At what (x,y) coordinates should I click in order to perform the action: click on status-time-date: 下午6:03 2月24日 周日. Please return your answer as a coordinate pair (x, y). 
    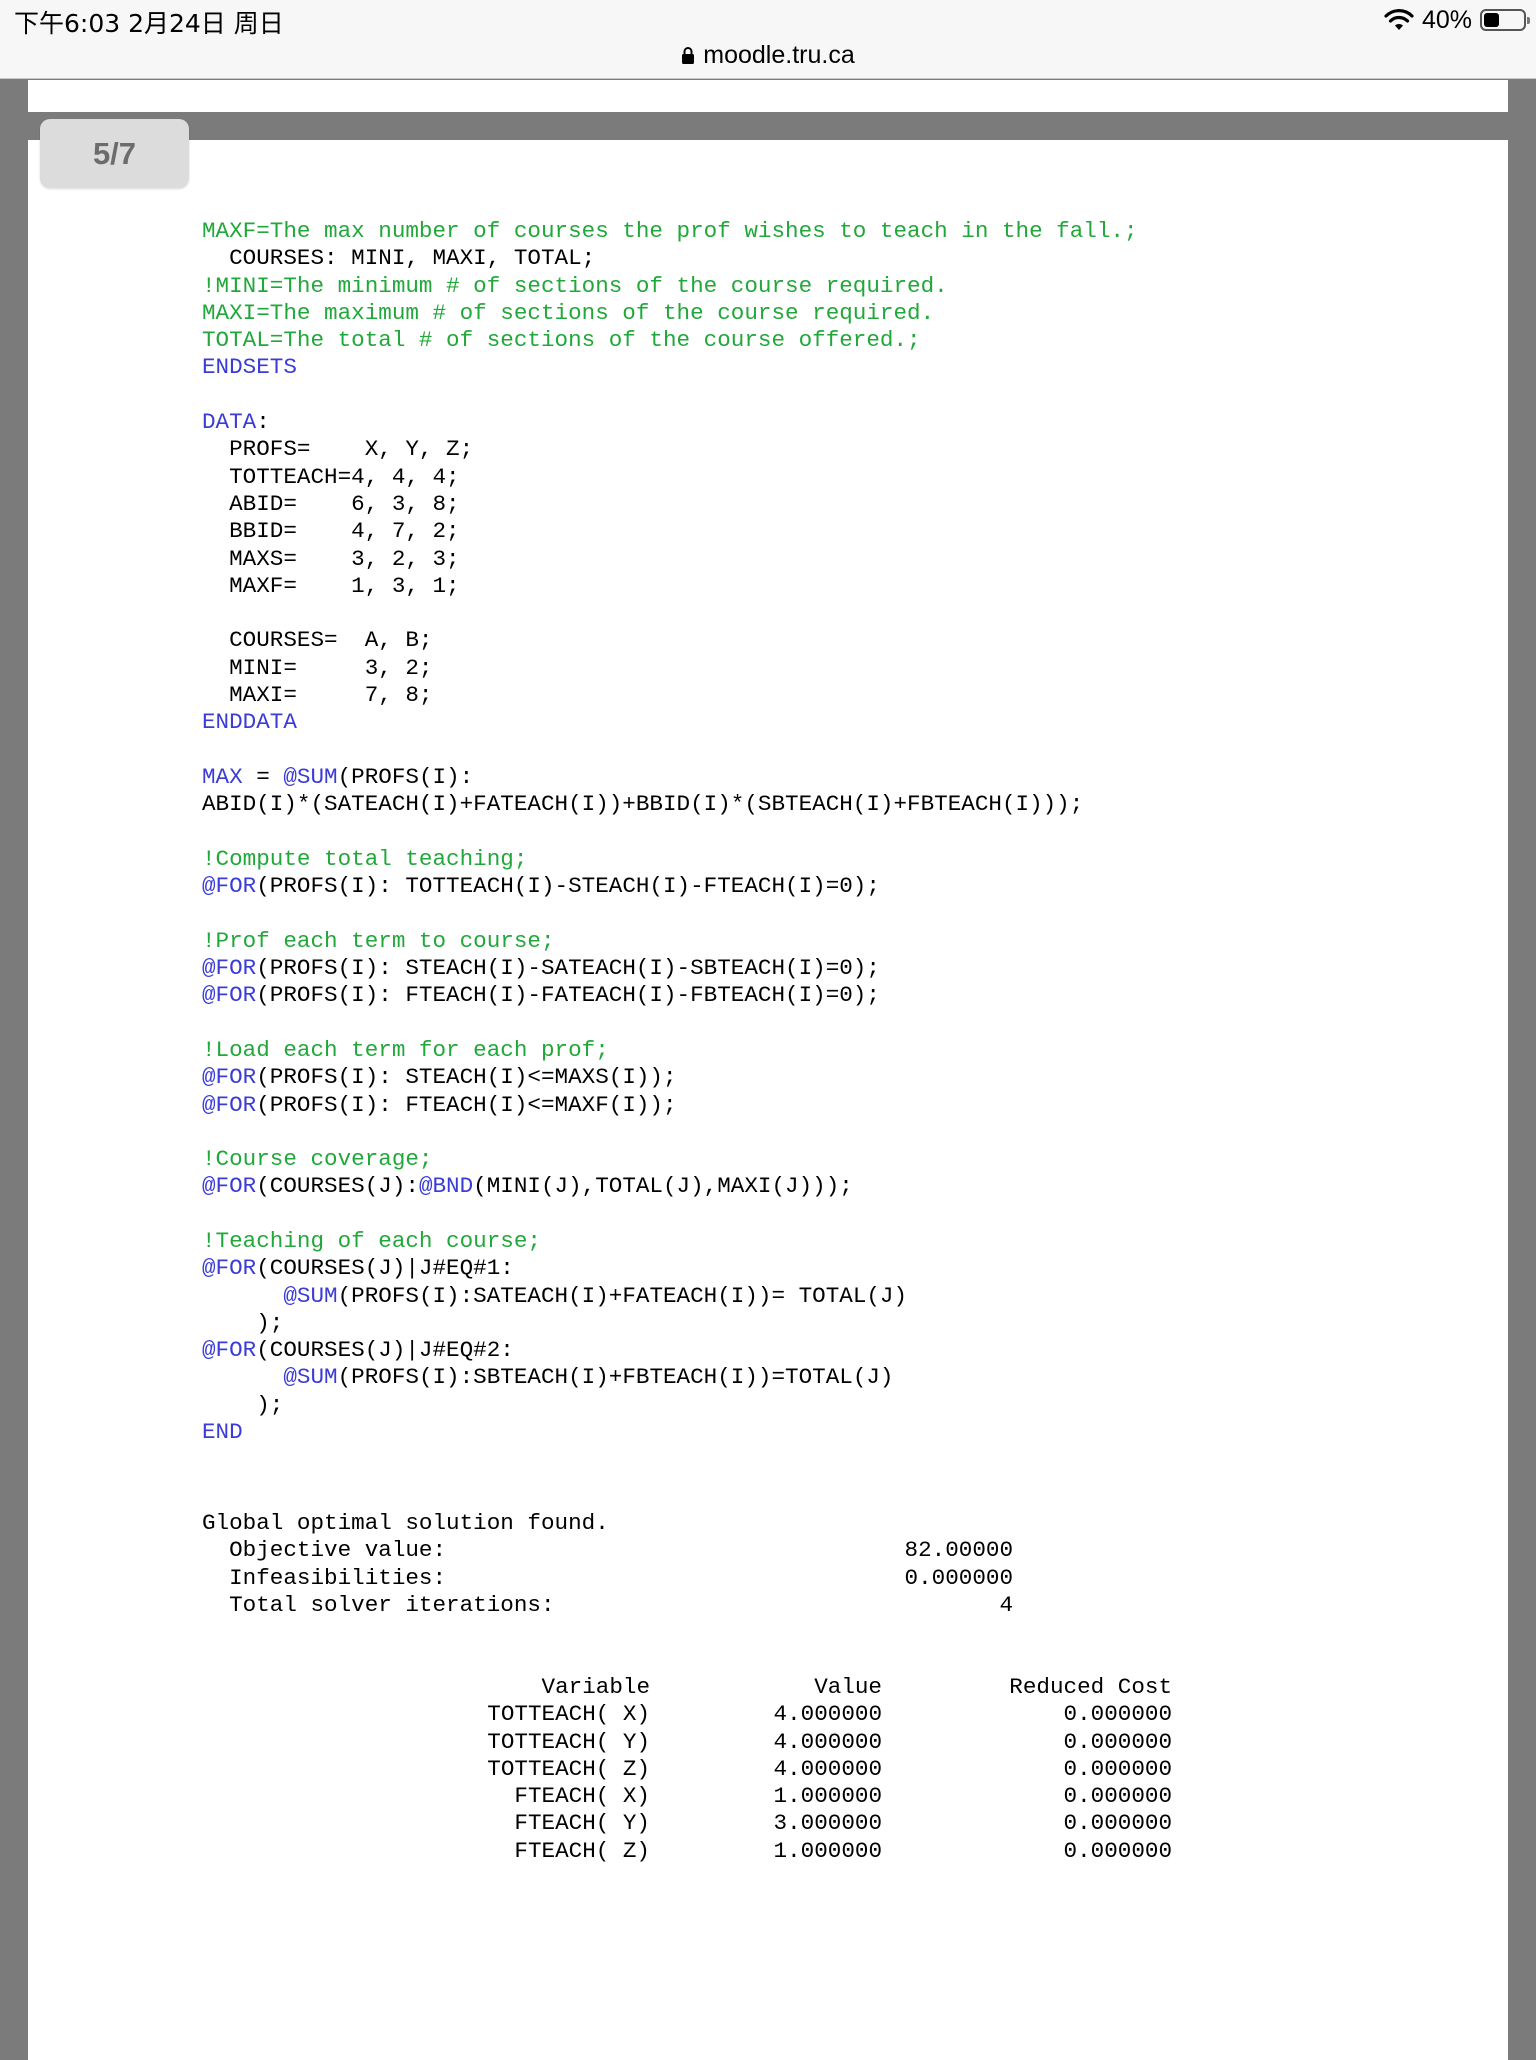
    Looking at the image, I should click on (149, 23).